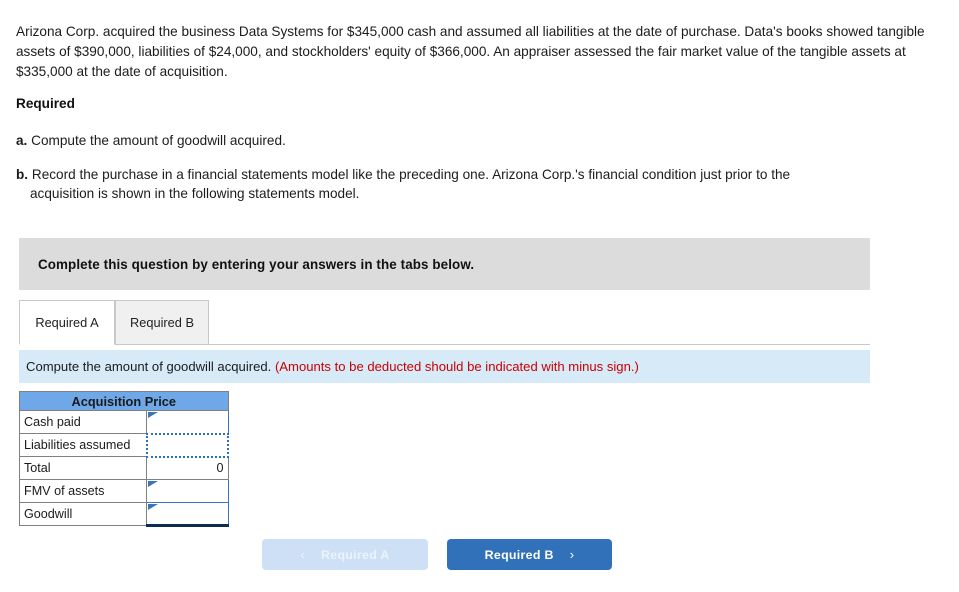 The image size is (959, 592). I want to click on next-required-b-button: Required B ›, so click(529, 554).